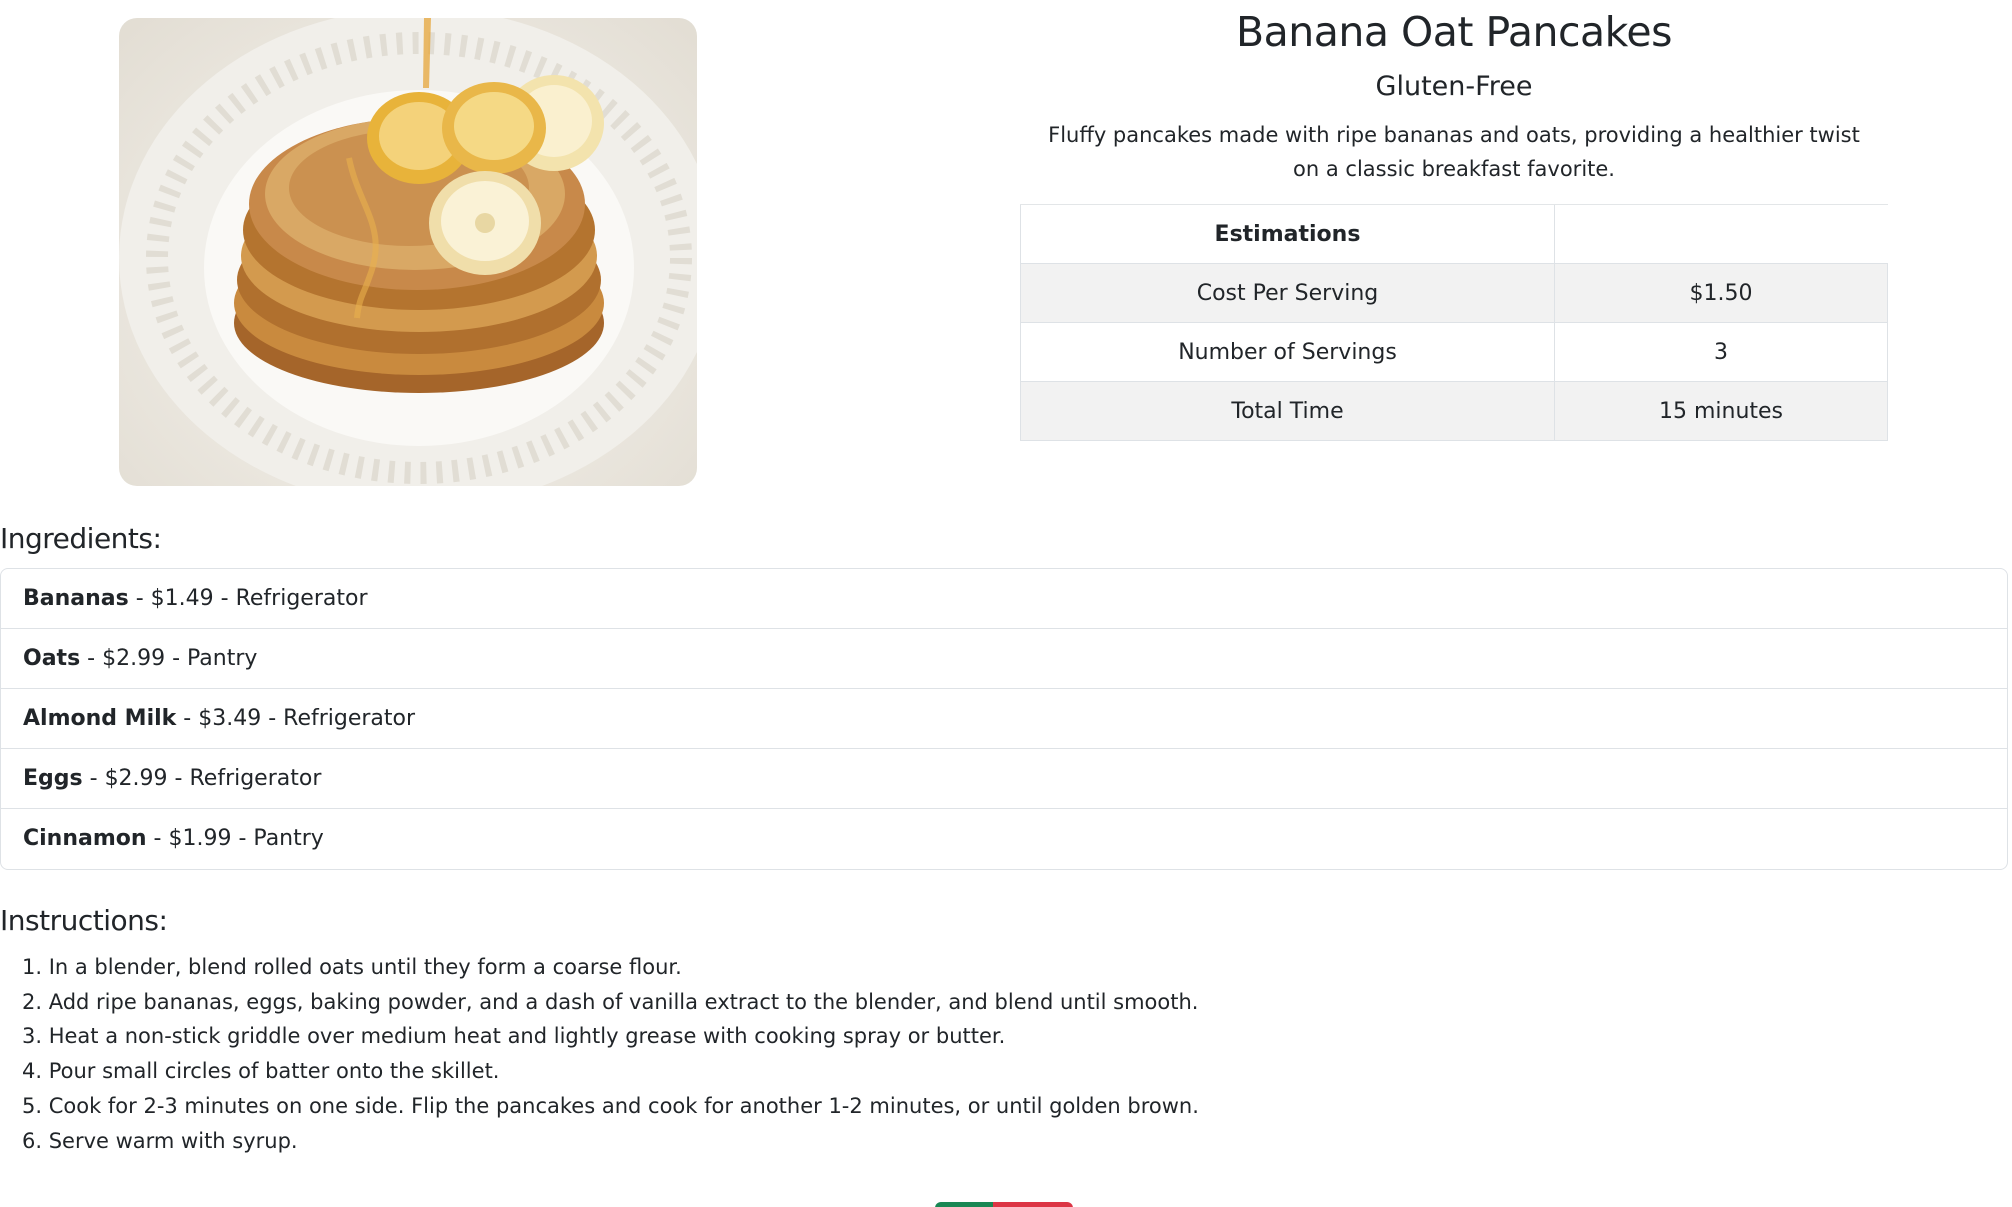 This screenshot has width=2012, height=1207. I want to click on recipe-actions, so click(1004, 1204).